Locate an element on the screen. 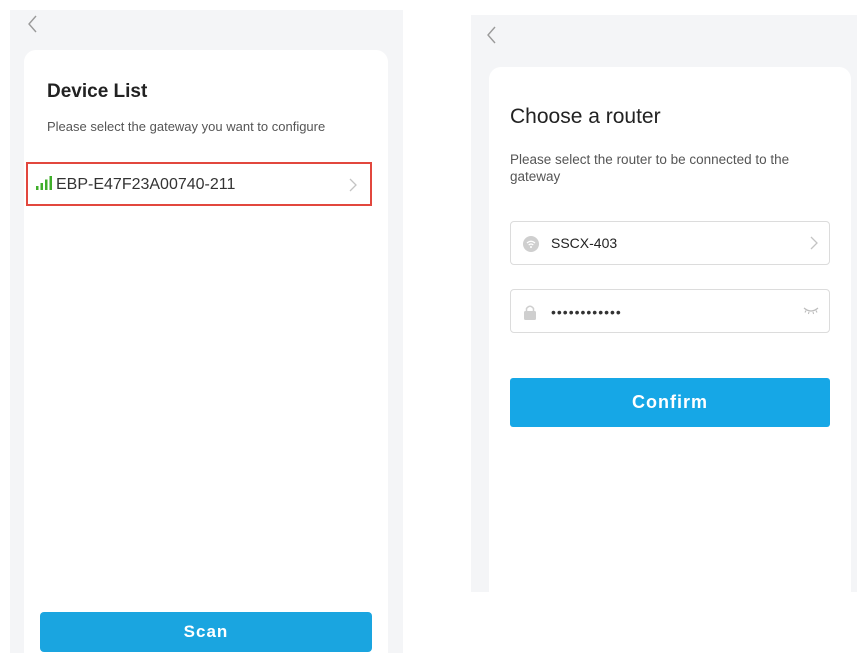 This screenshot has width=857, height=653. page-title: Choose a router is located at coordinates (585, 116).